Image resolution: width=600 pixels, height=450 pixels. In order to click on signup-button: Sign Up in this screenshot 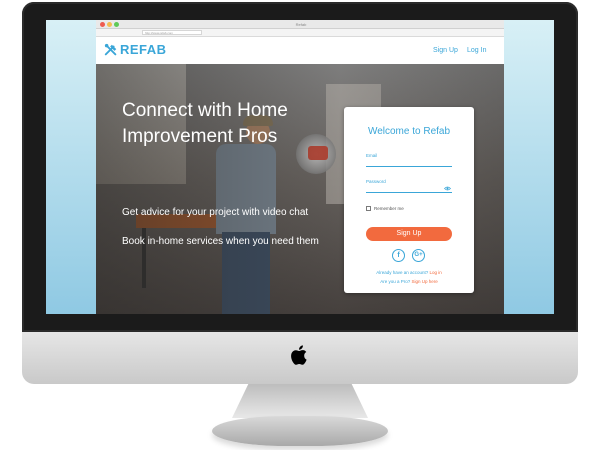, I will do `click(409, 234)`.